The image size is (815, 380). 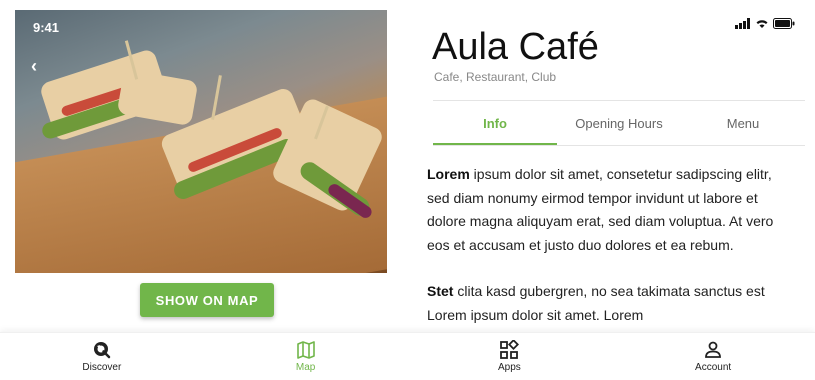 I want to click on show-on-map-button: SHOW ON MAP, so click(x=207, y=300).